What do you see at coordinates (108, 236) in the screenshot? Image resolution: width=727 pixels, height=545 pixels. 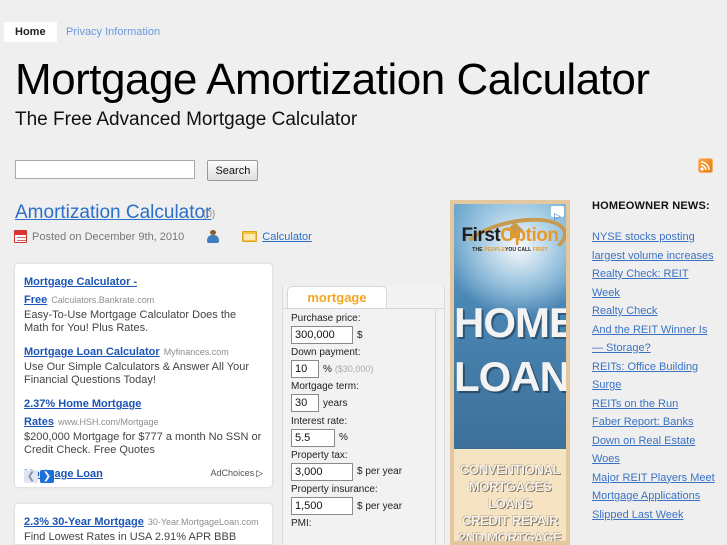 I see `post-date: Posted on December 9th, 2010` at bounding box center [108, 236].